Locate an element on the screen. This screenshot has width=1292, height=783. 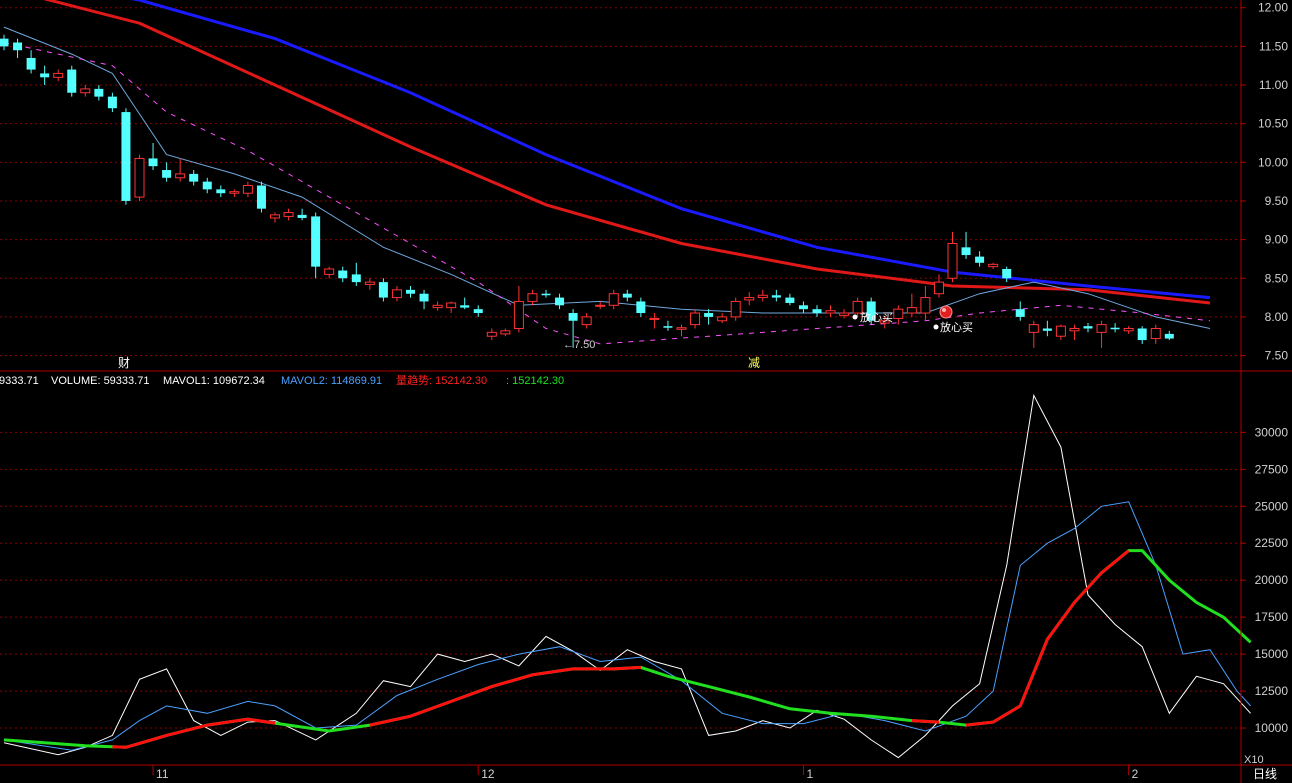
legend-trend-value: : 152142.30 is located at coordinates (535, 381).